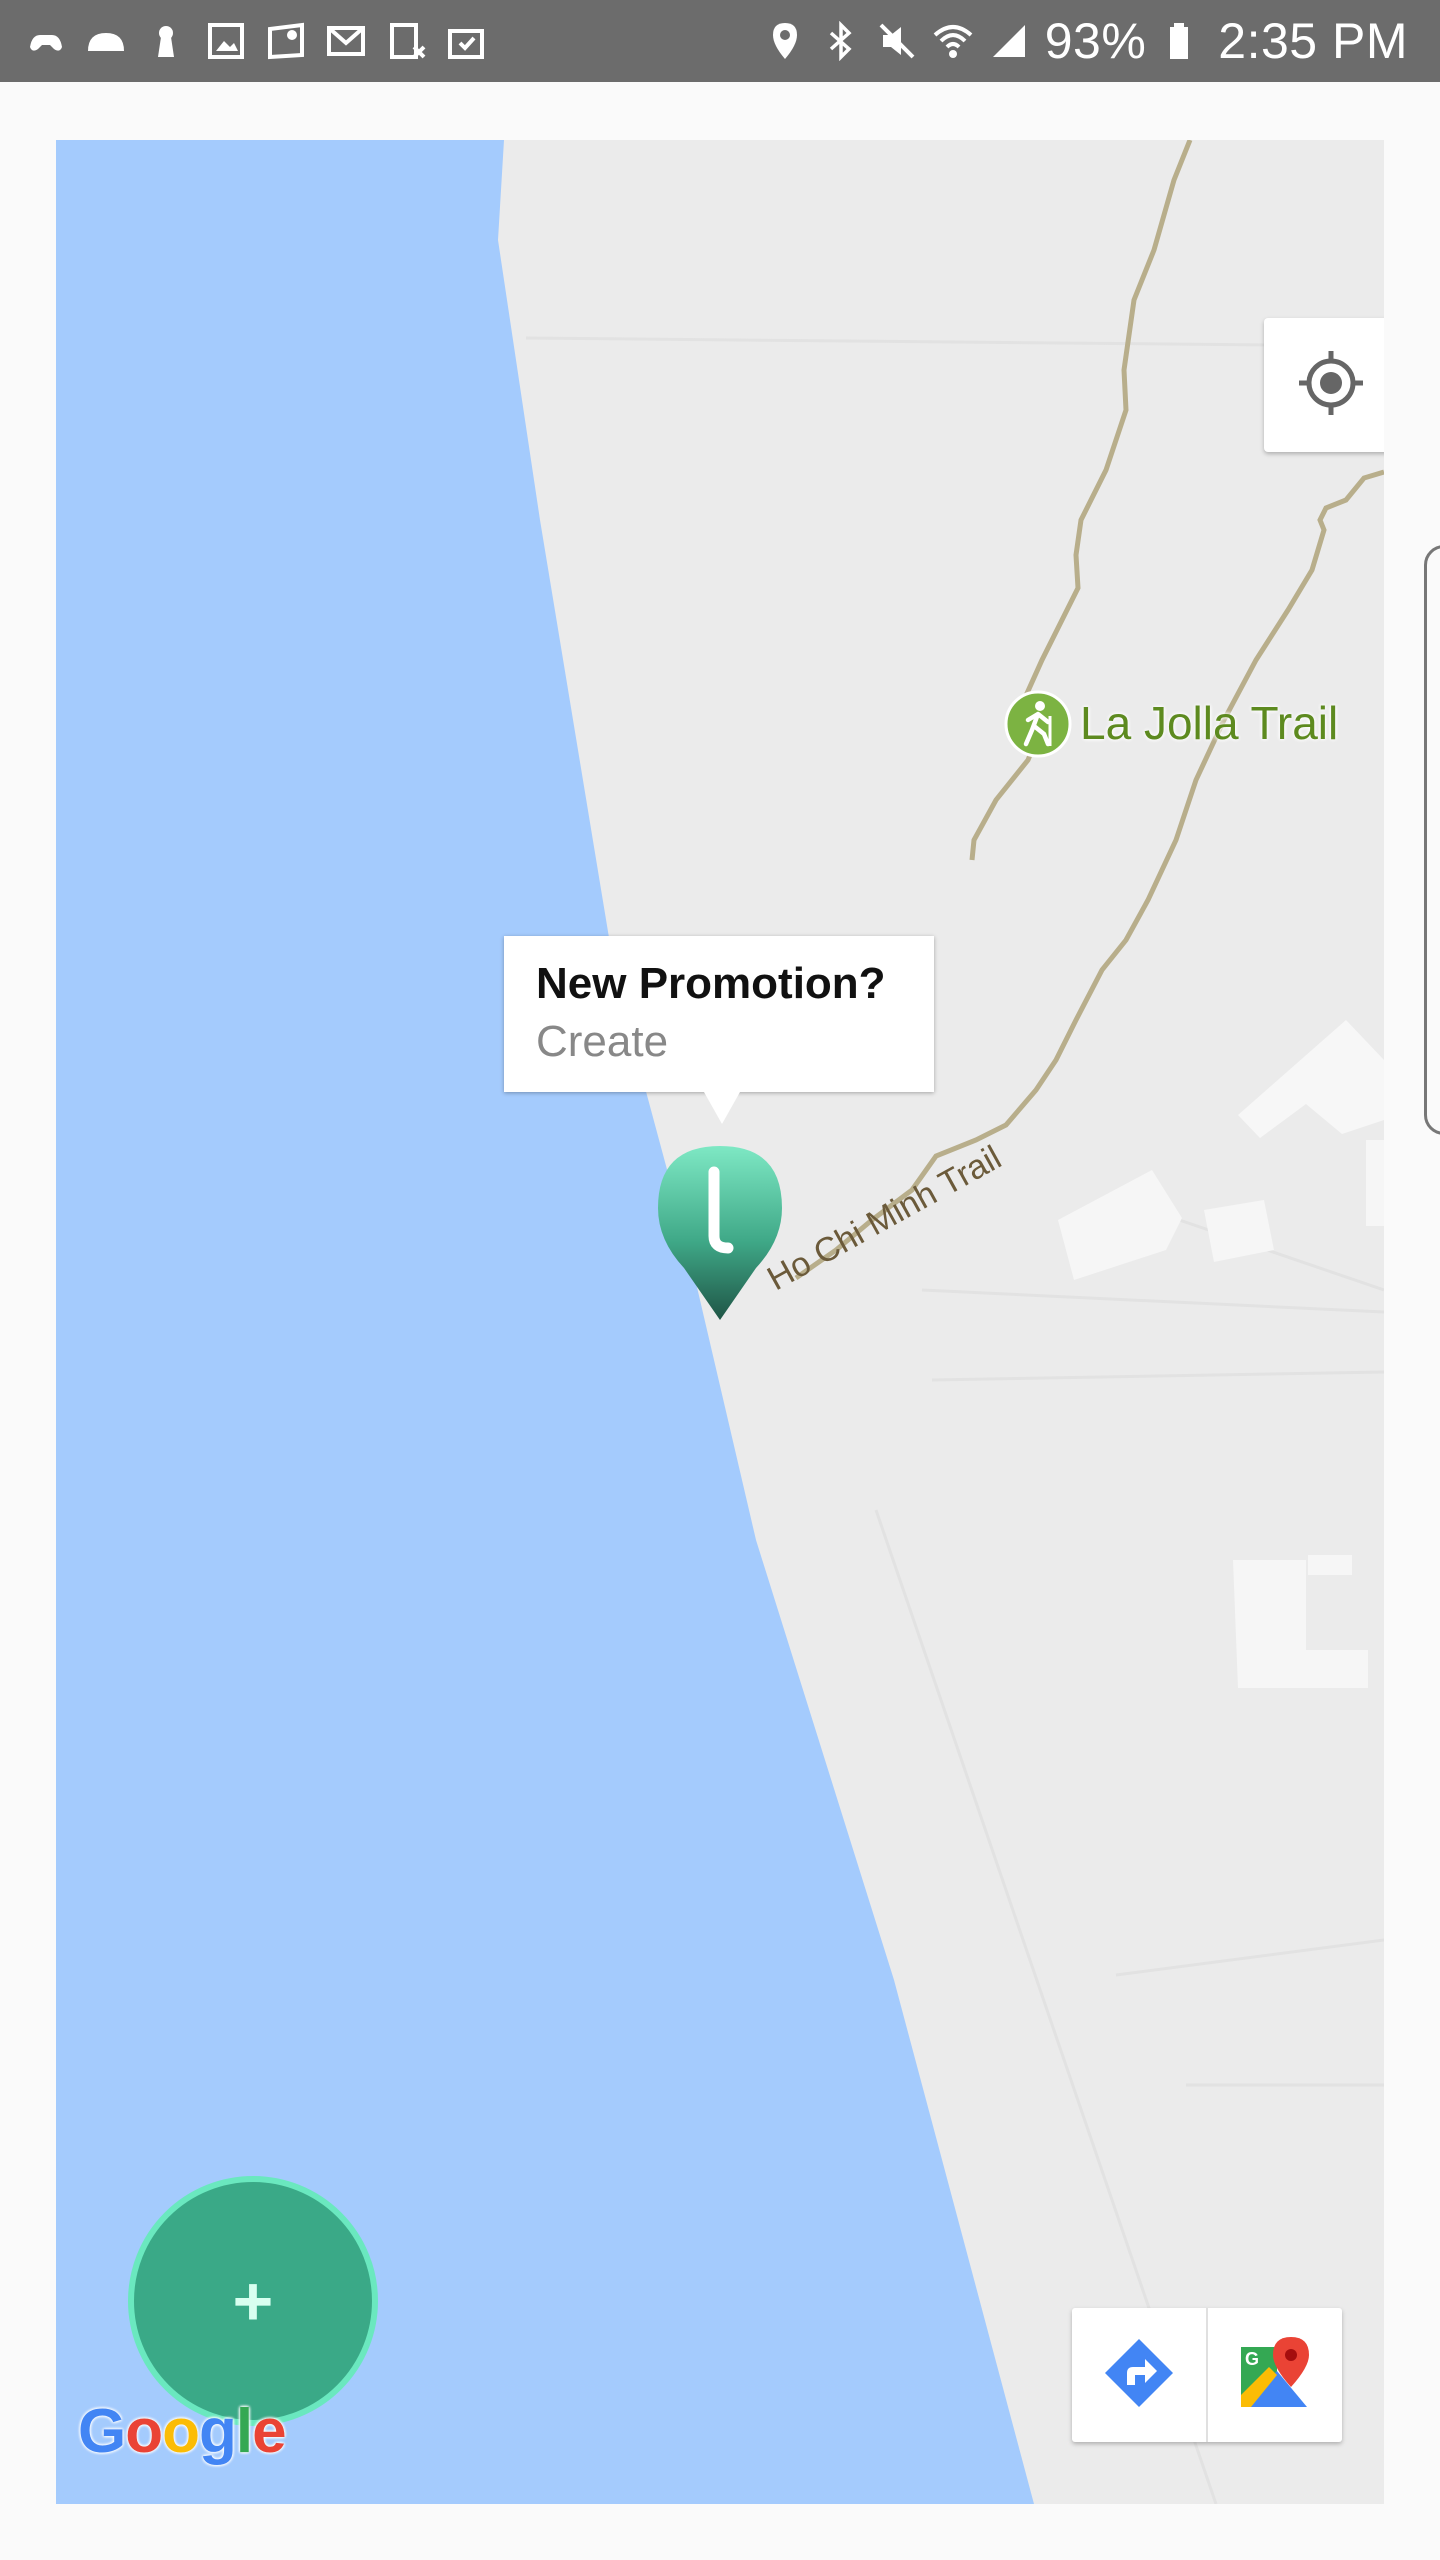 The width and height of the screenshot is (1440, 2560). What do you see at coordinates (166, 41) in the screenshot?
I see `keyhole-icon` at bounding box center [166, 41].